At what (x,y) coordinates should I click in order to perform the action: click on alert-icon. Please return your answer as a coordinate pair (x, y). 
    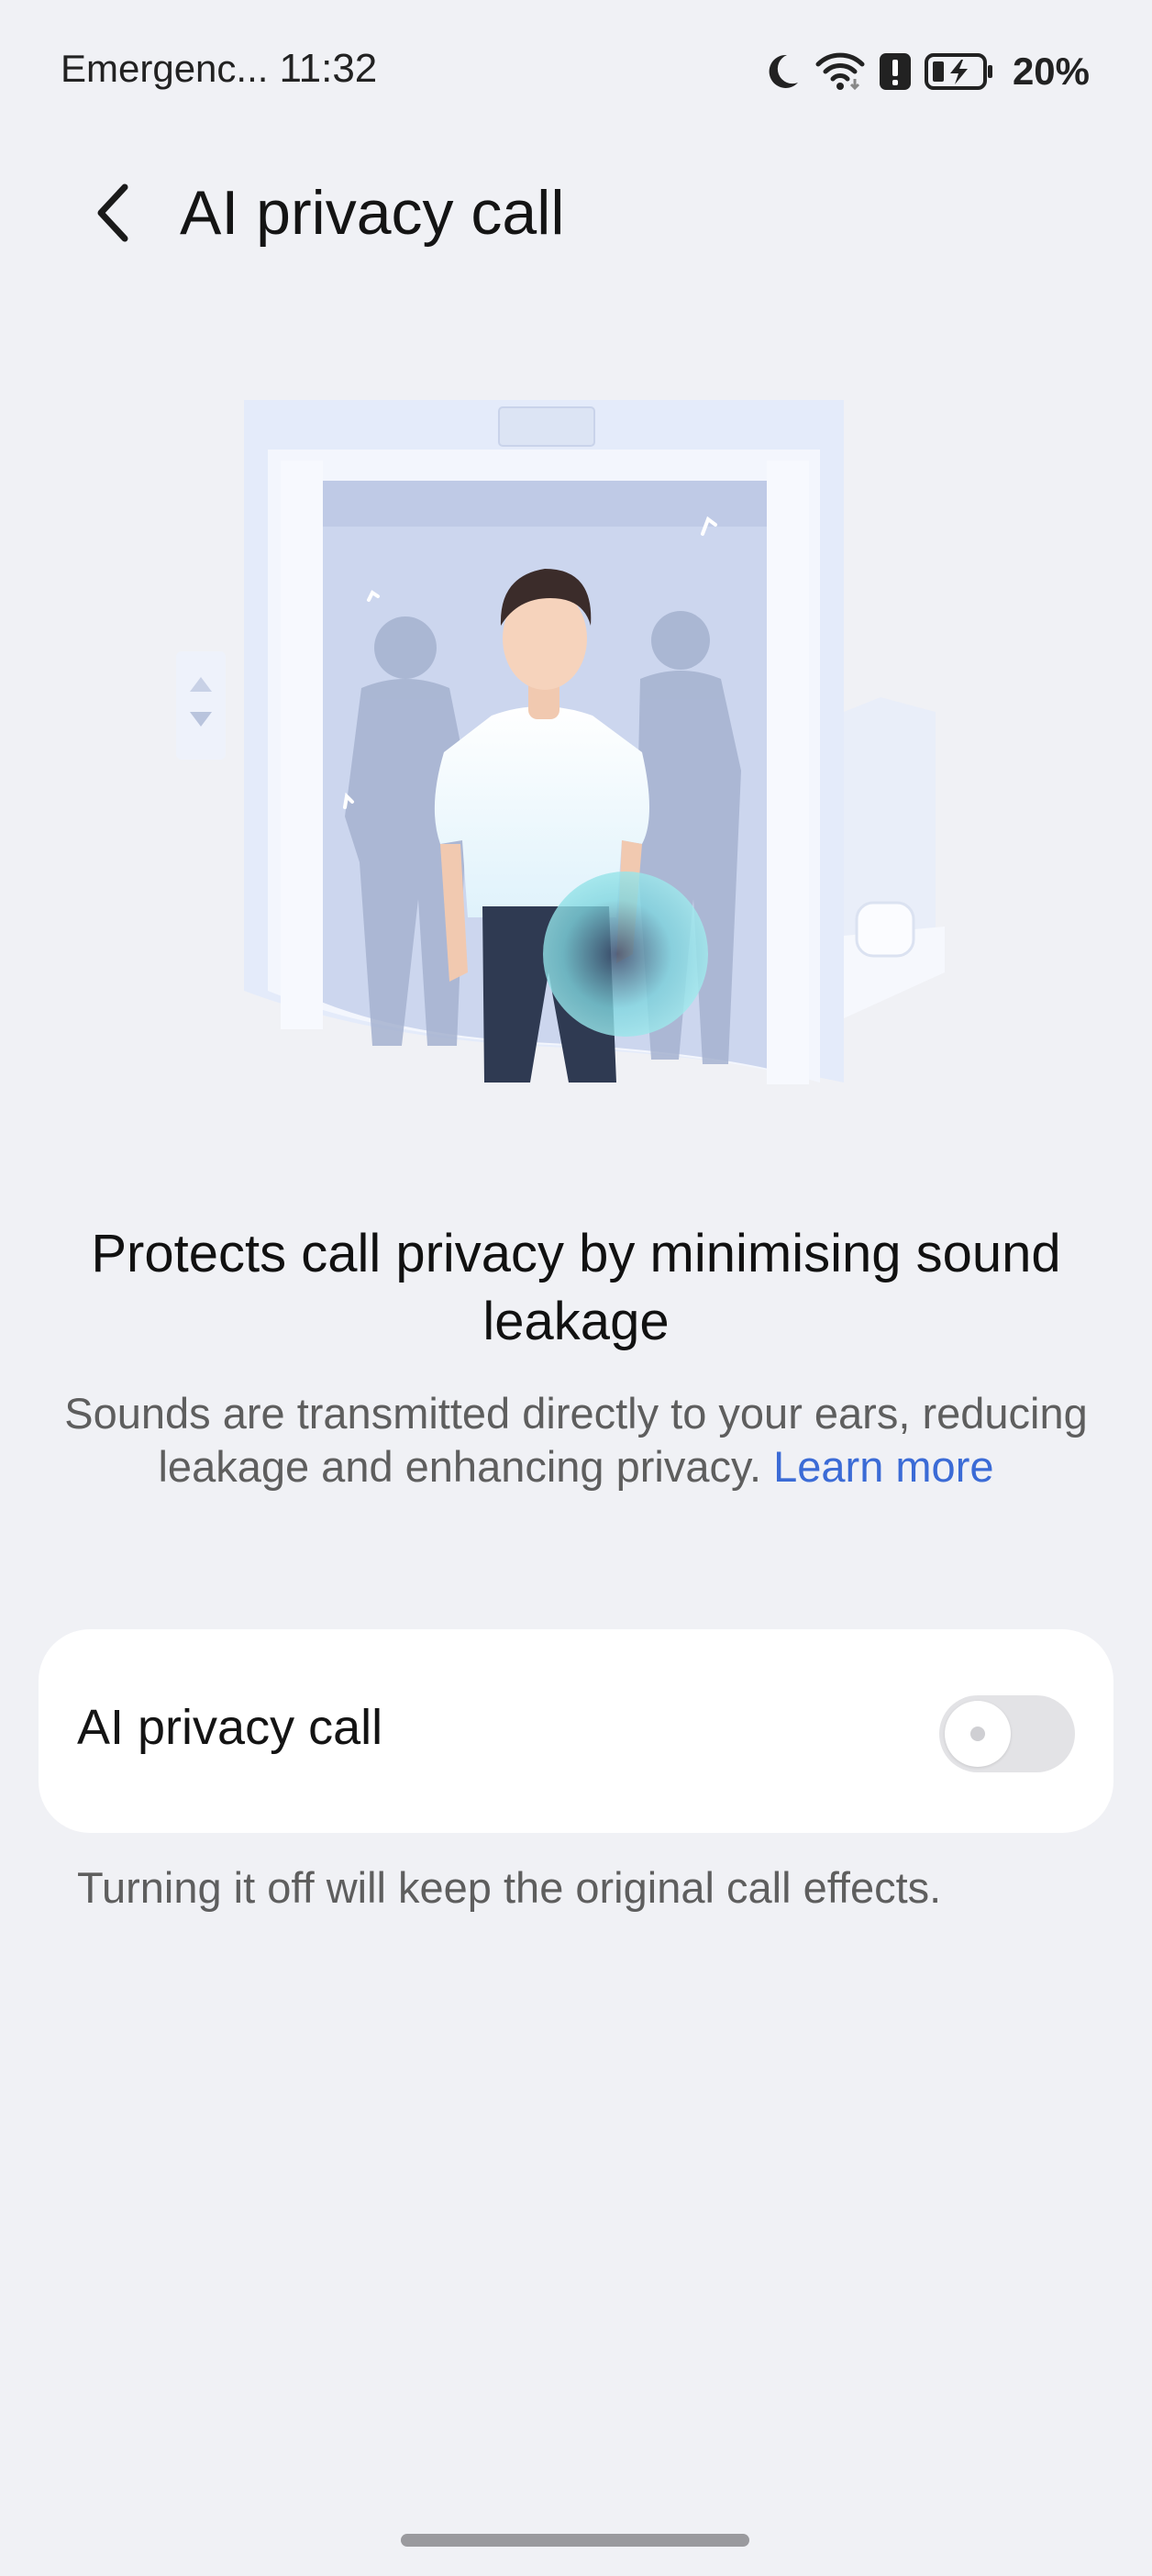
    Looking at the image, I should click on (895, 71).